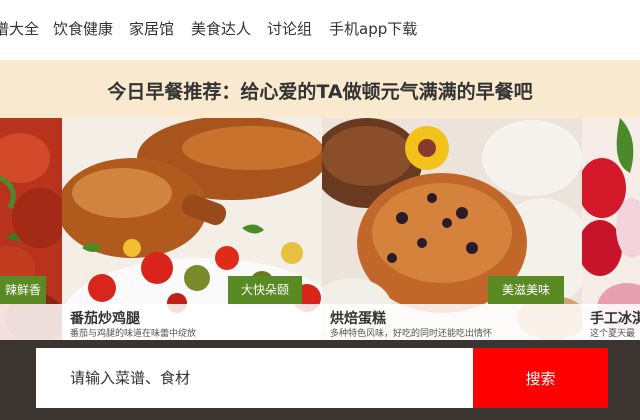 This screenshot has width=640, height=420. Describe the element at coordinates (83, 28) in the screenshot. I see `nav-item-healthy-eating: 饮食健康` at that location.